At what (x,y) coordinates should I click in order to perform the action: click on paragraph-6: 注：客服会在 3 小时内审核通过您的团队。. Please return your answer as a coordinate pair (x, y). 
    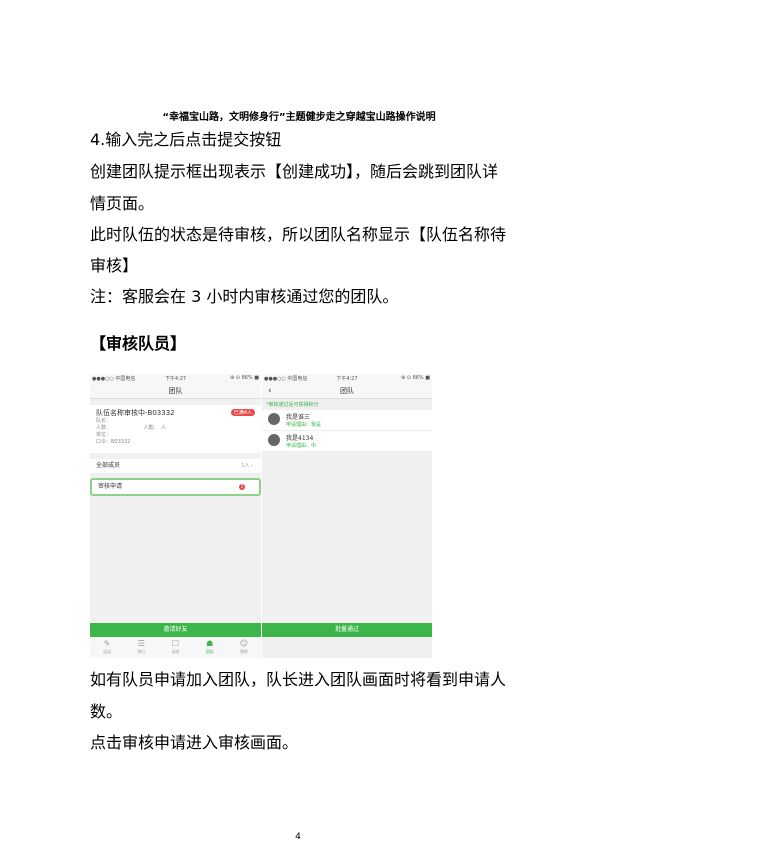
    Looking at the image, I should click on (244, 296).